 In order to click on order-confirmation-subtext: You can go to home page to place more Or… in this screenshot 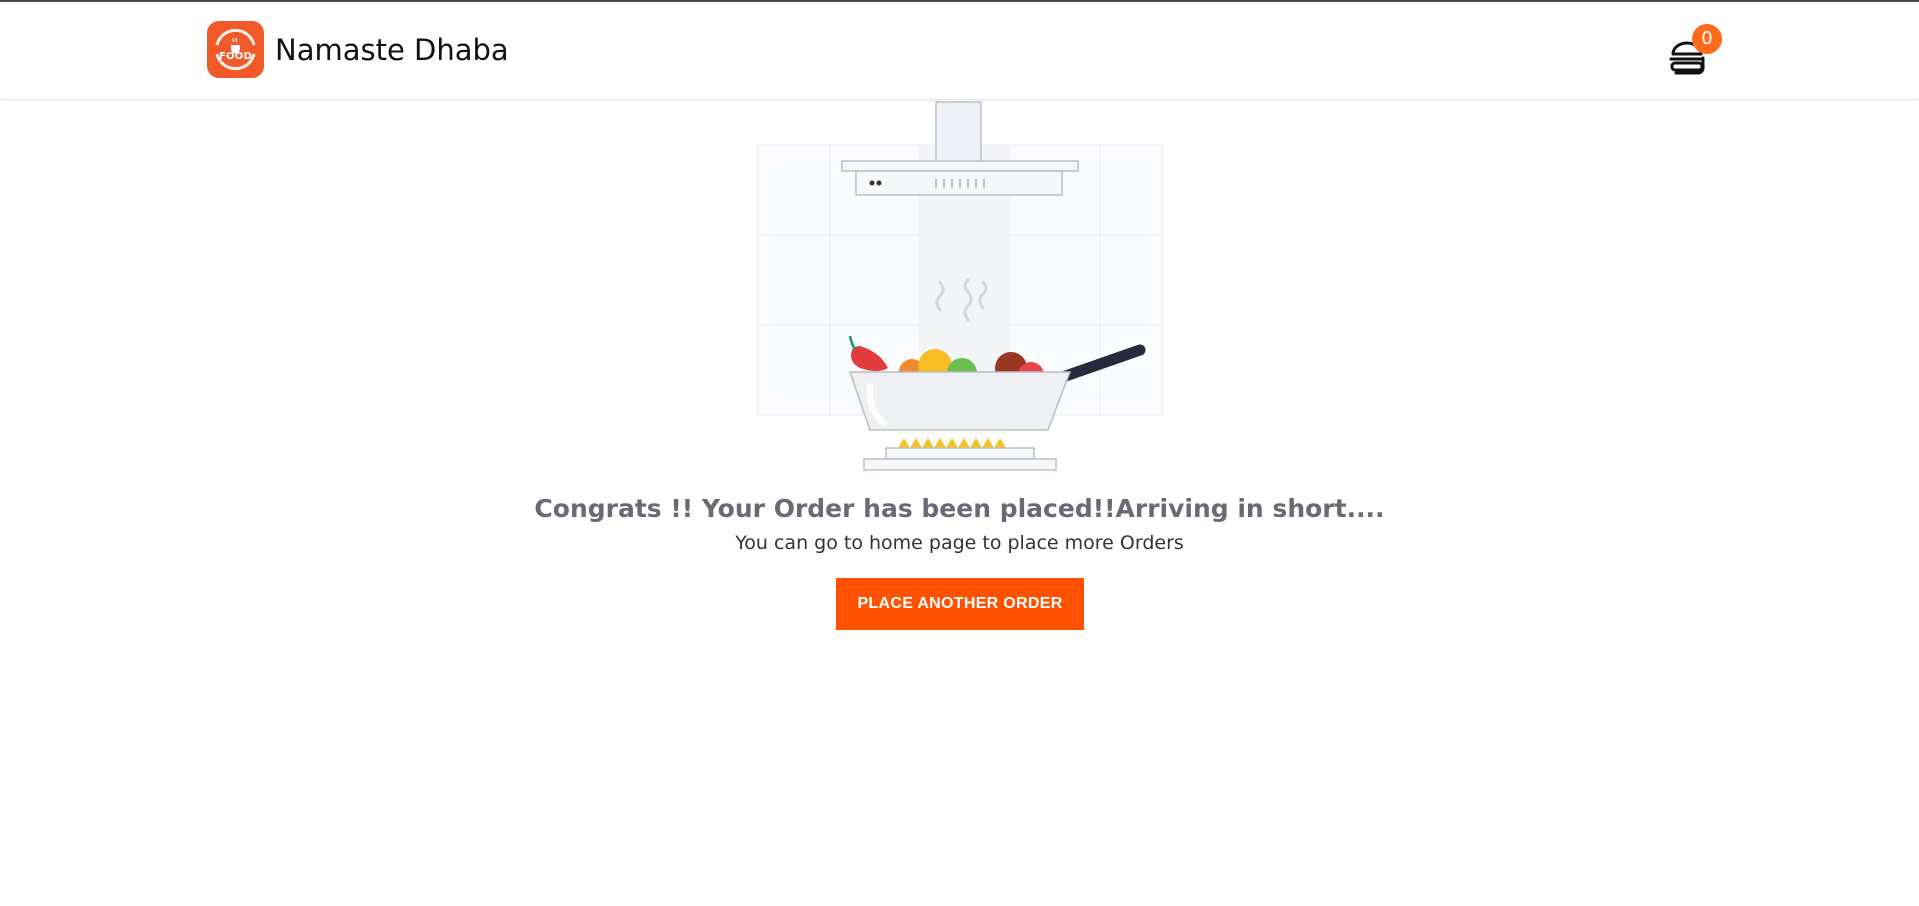, I will do `click(959, 543)`.